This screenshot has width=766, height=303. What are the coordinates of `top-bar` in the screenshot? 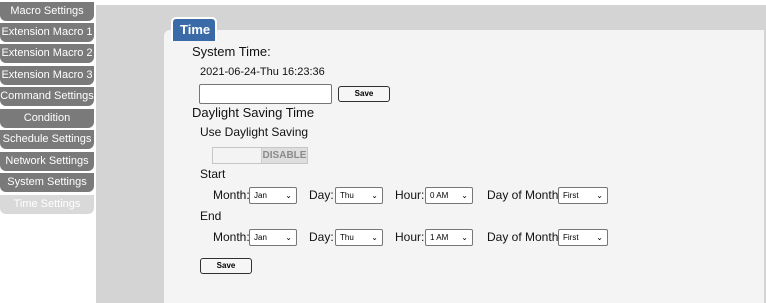 It's located at (431, 2).